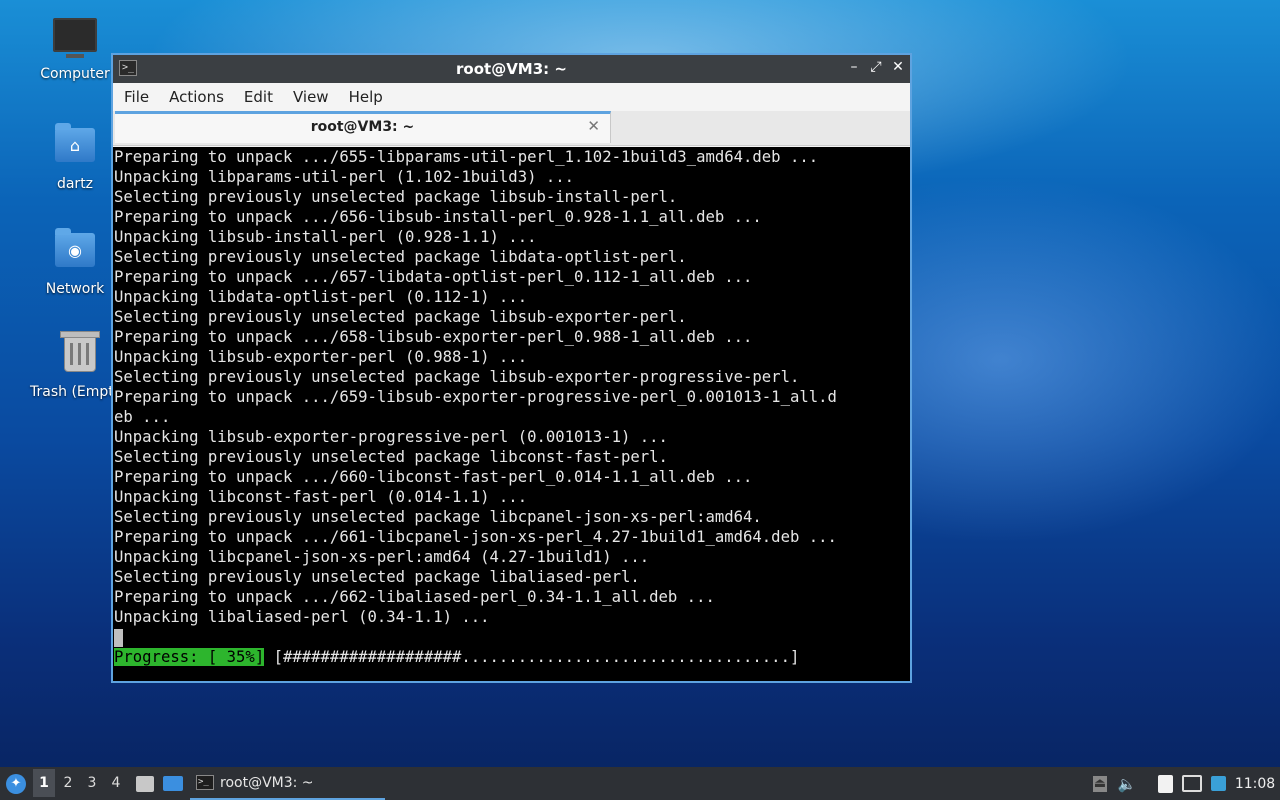 Image resolution: width=1280 pixels, height=800 pixels. Describe the element at coordinates (205, 782) in the screenshot. I see `terminal-task-icon: >_` at that location.